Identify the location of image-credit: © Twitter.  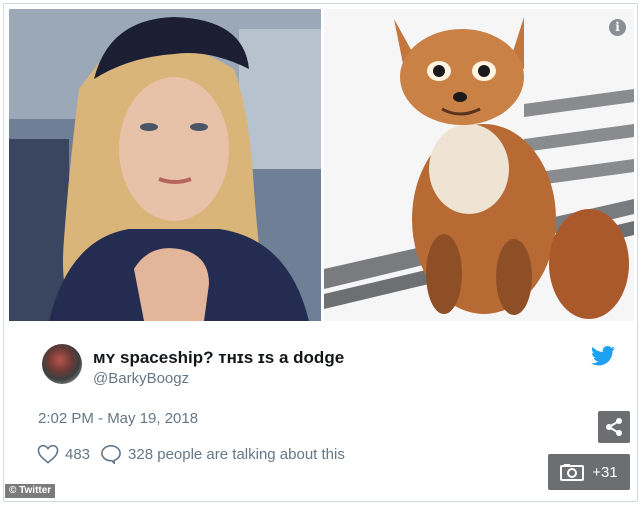
(30, 491).